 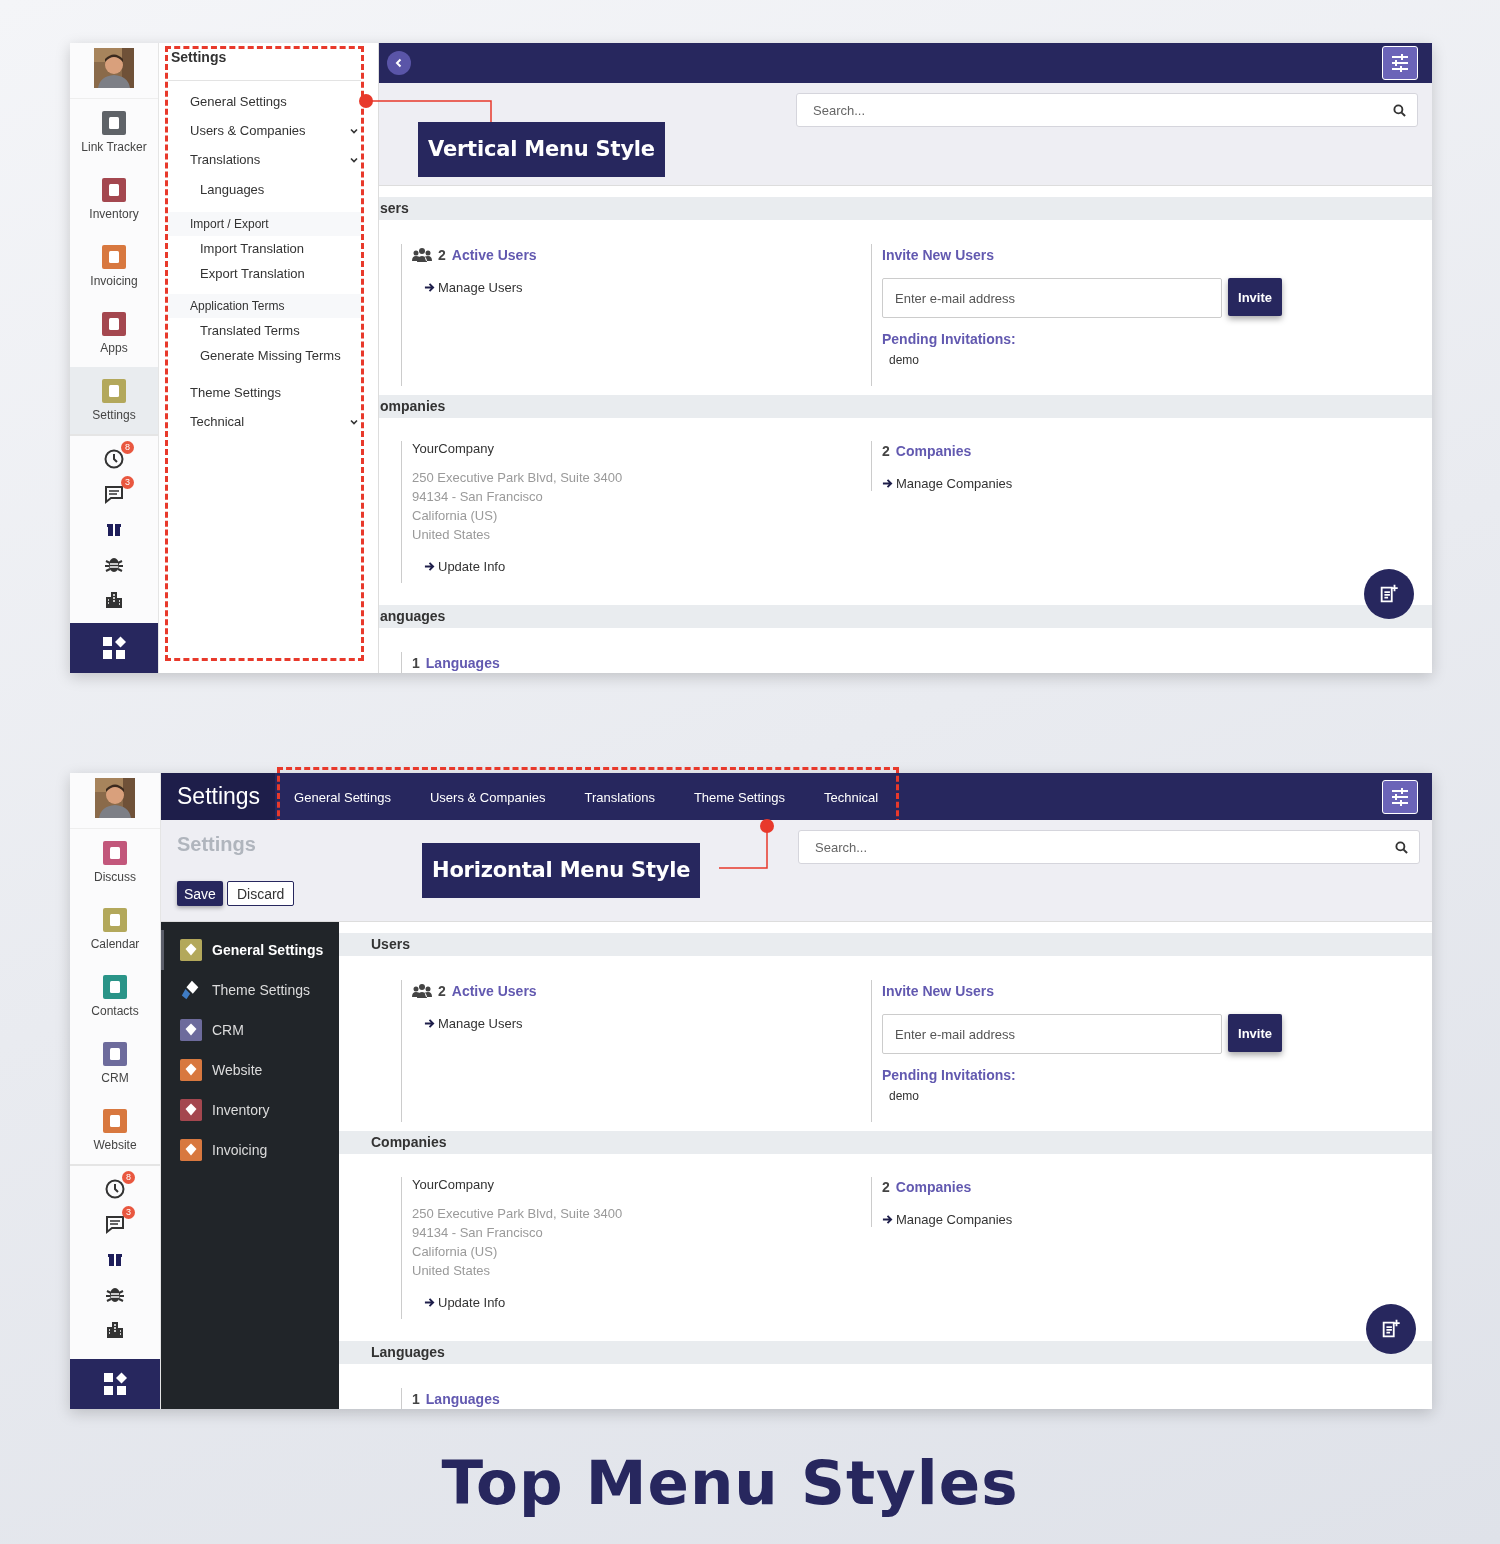 What do you see at coordinates (115, 1130) in the screenshot?
I see `app-item: Website` at bounding box center [115, 1130].